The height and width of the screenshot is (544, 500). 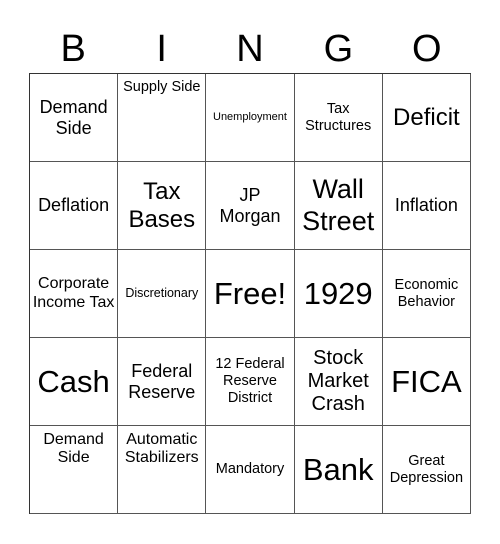 I want to click on cell-text: Deflation, so click(x=74, y=205).